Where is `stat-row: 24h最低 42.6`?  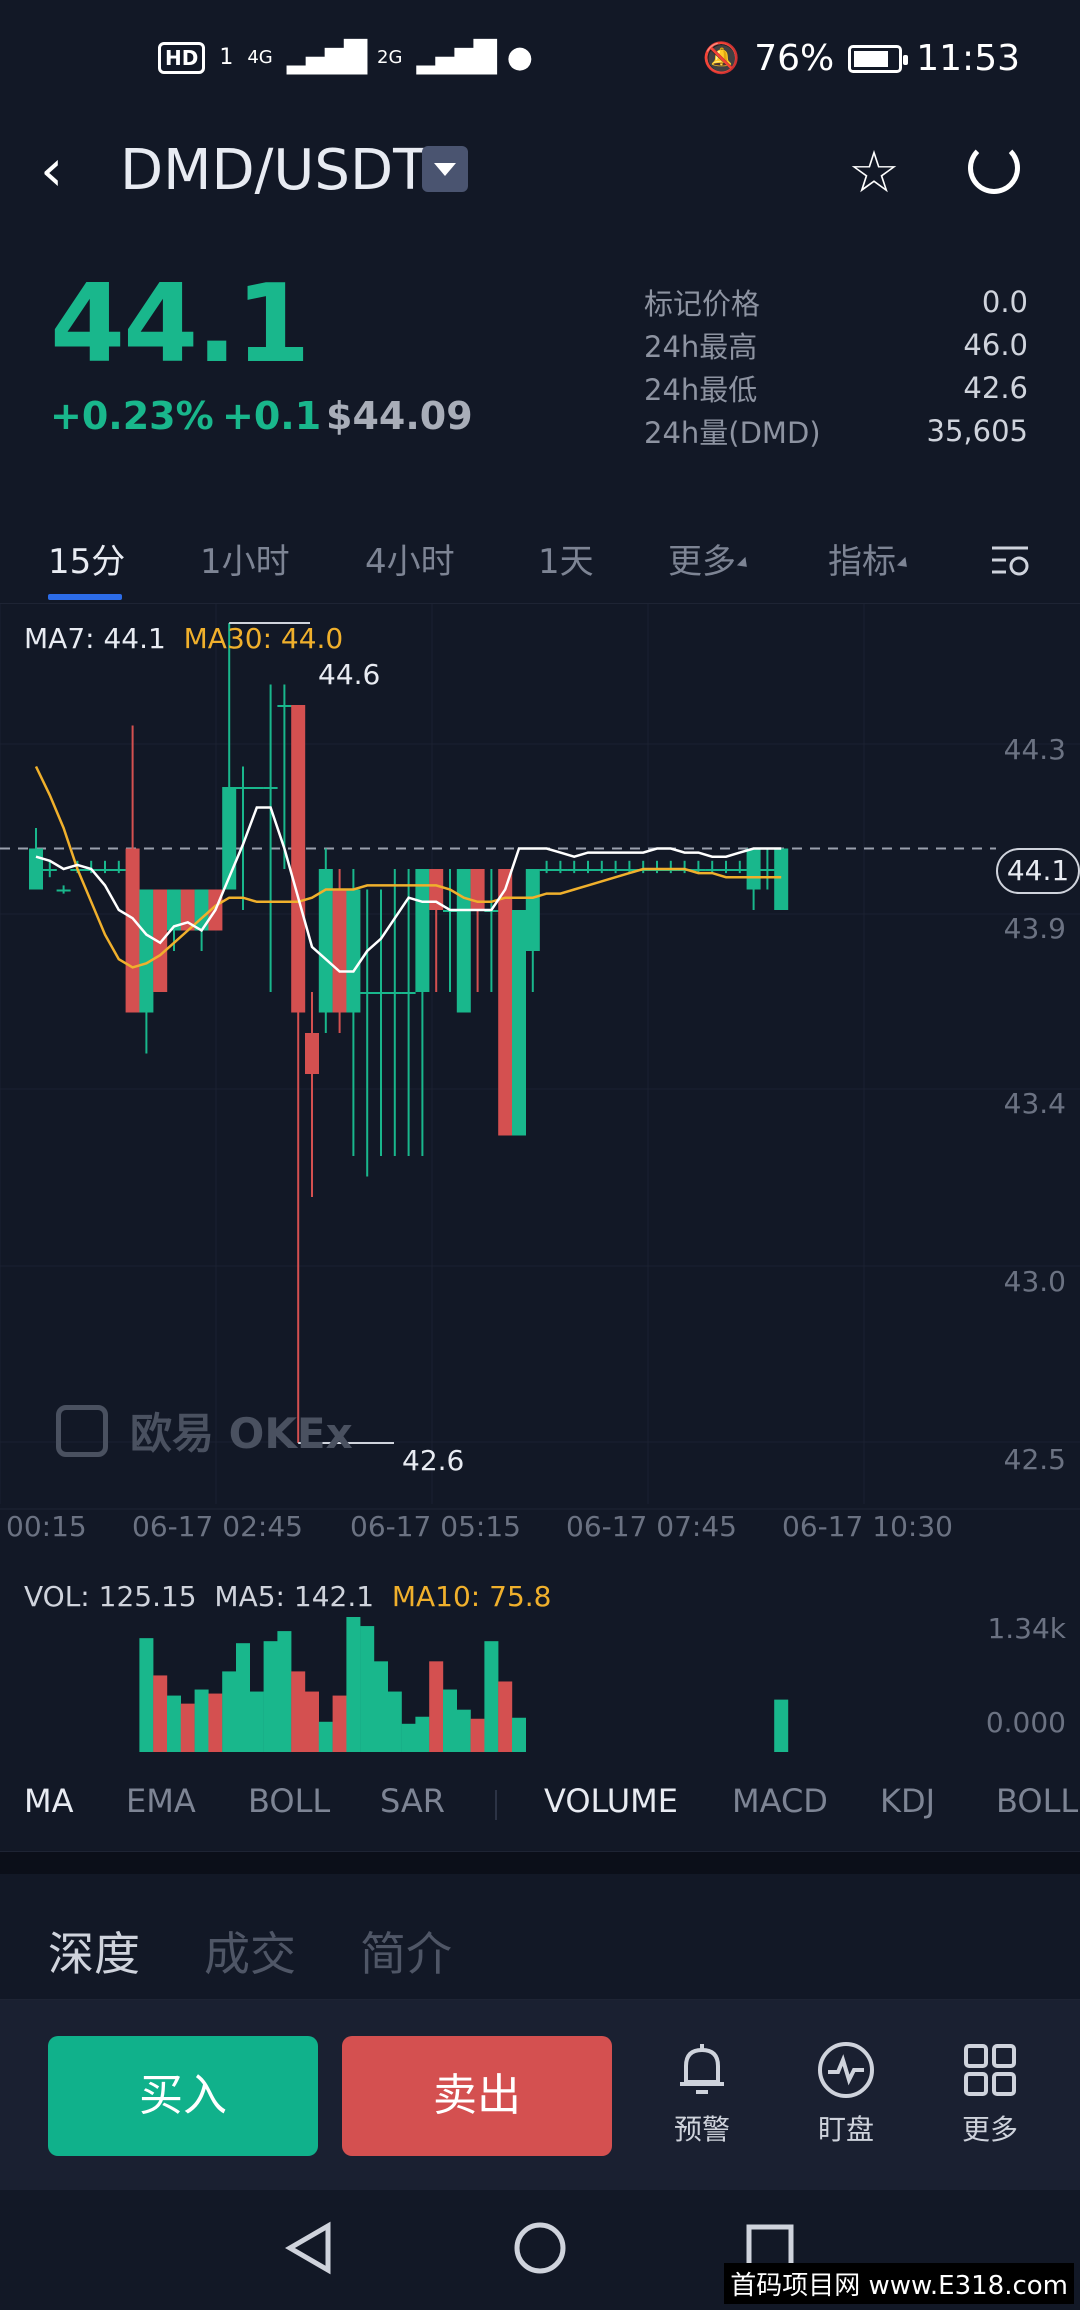 stat-row: 24h最低 42.6 is located at coordinates (836, 387).